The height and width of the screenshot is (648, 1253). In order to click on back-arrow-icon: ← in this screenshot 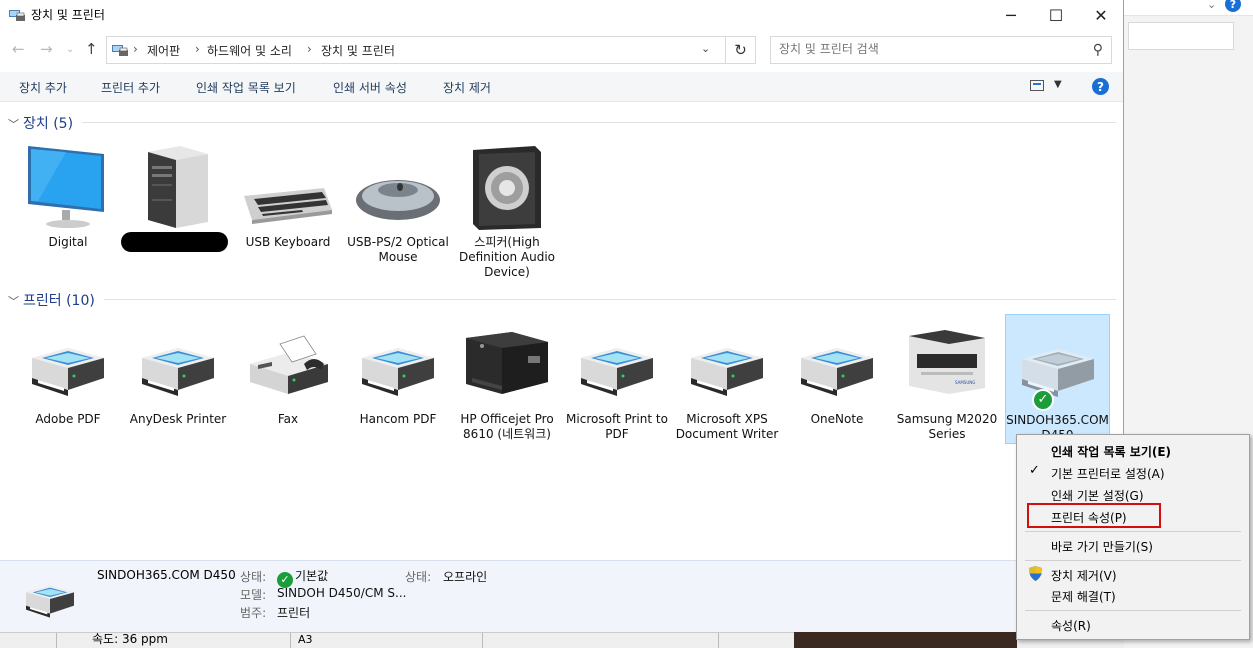, I will do `click(18, 49)`.